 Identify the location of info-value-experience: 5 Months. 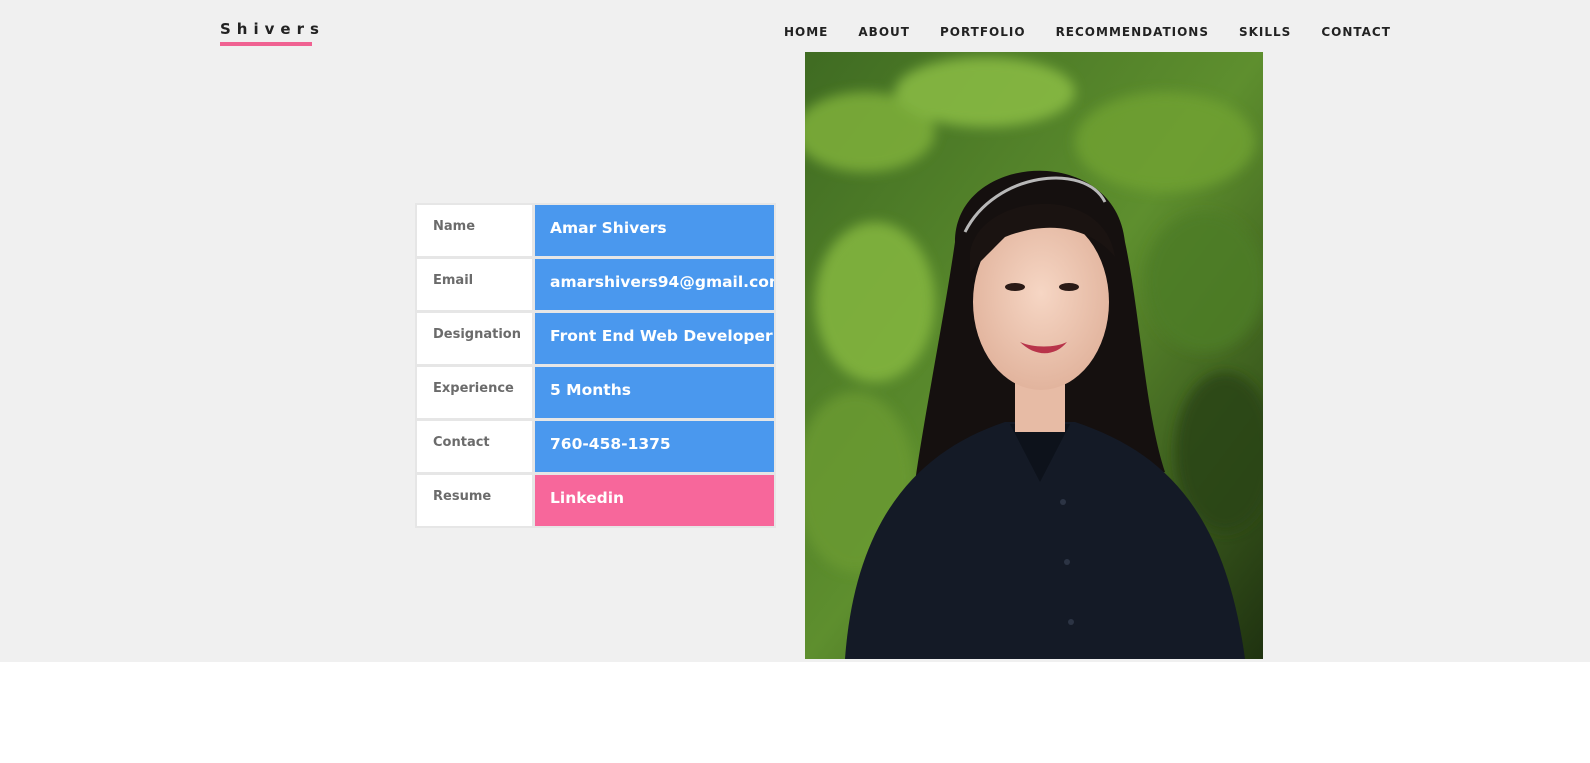
(654, 392).